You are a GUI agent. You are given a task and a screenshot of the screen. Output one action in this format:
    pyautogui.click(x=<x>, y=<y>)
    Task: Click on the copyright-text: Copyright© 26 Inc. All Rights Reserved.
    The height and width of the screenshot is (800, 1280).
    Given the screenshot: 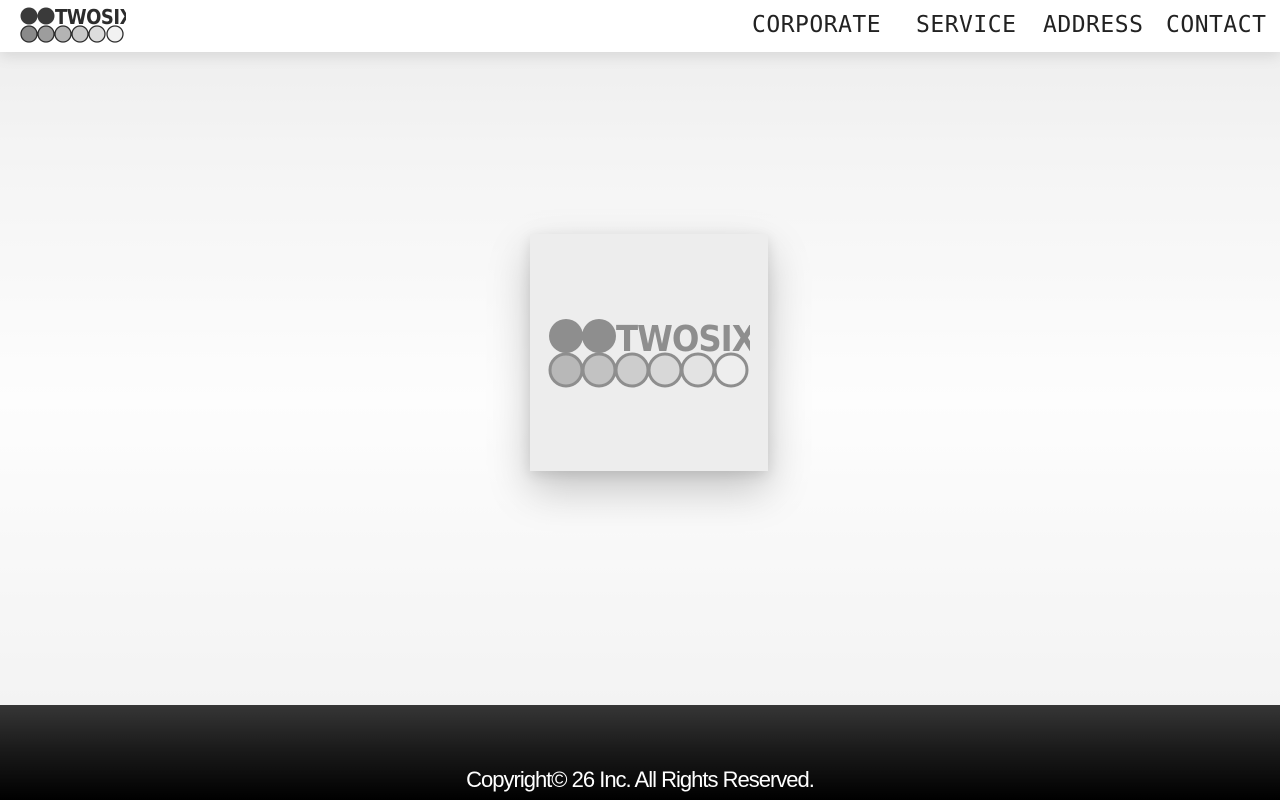 What is the action you would take?
    pyautogui.click(x=640, y=779)
    